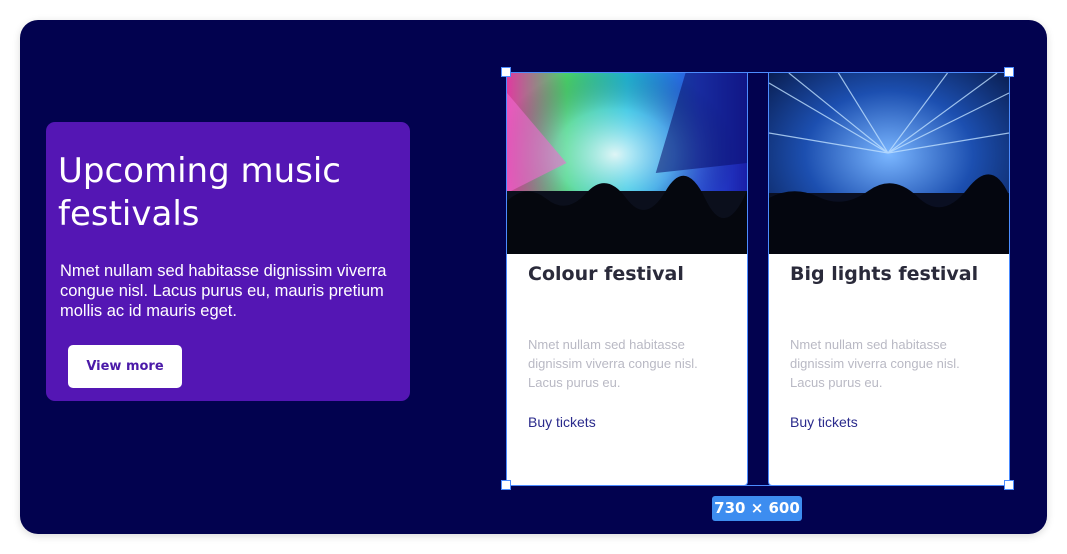  What do you see at coordinates (1009, 72) in the screenshot?
I see `resize-handle-top-right` at bounding box center [1009, 72].